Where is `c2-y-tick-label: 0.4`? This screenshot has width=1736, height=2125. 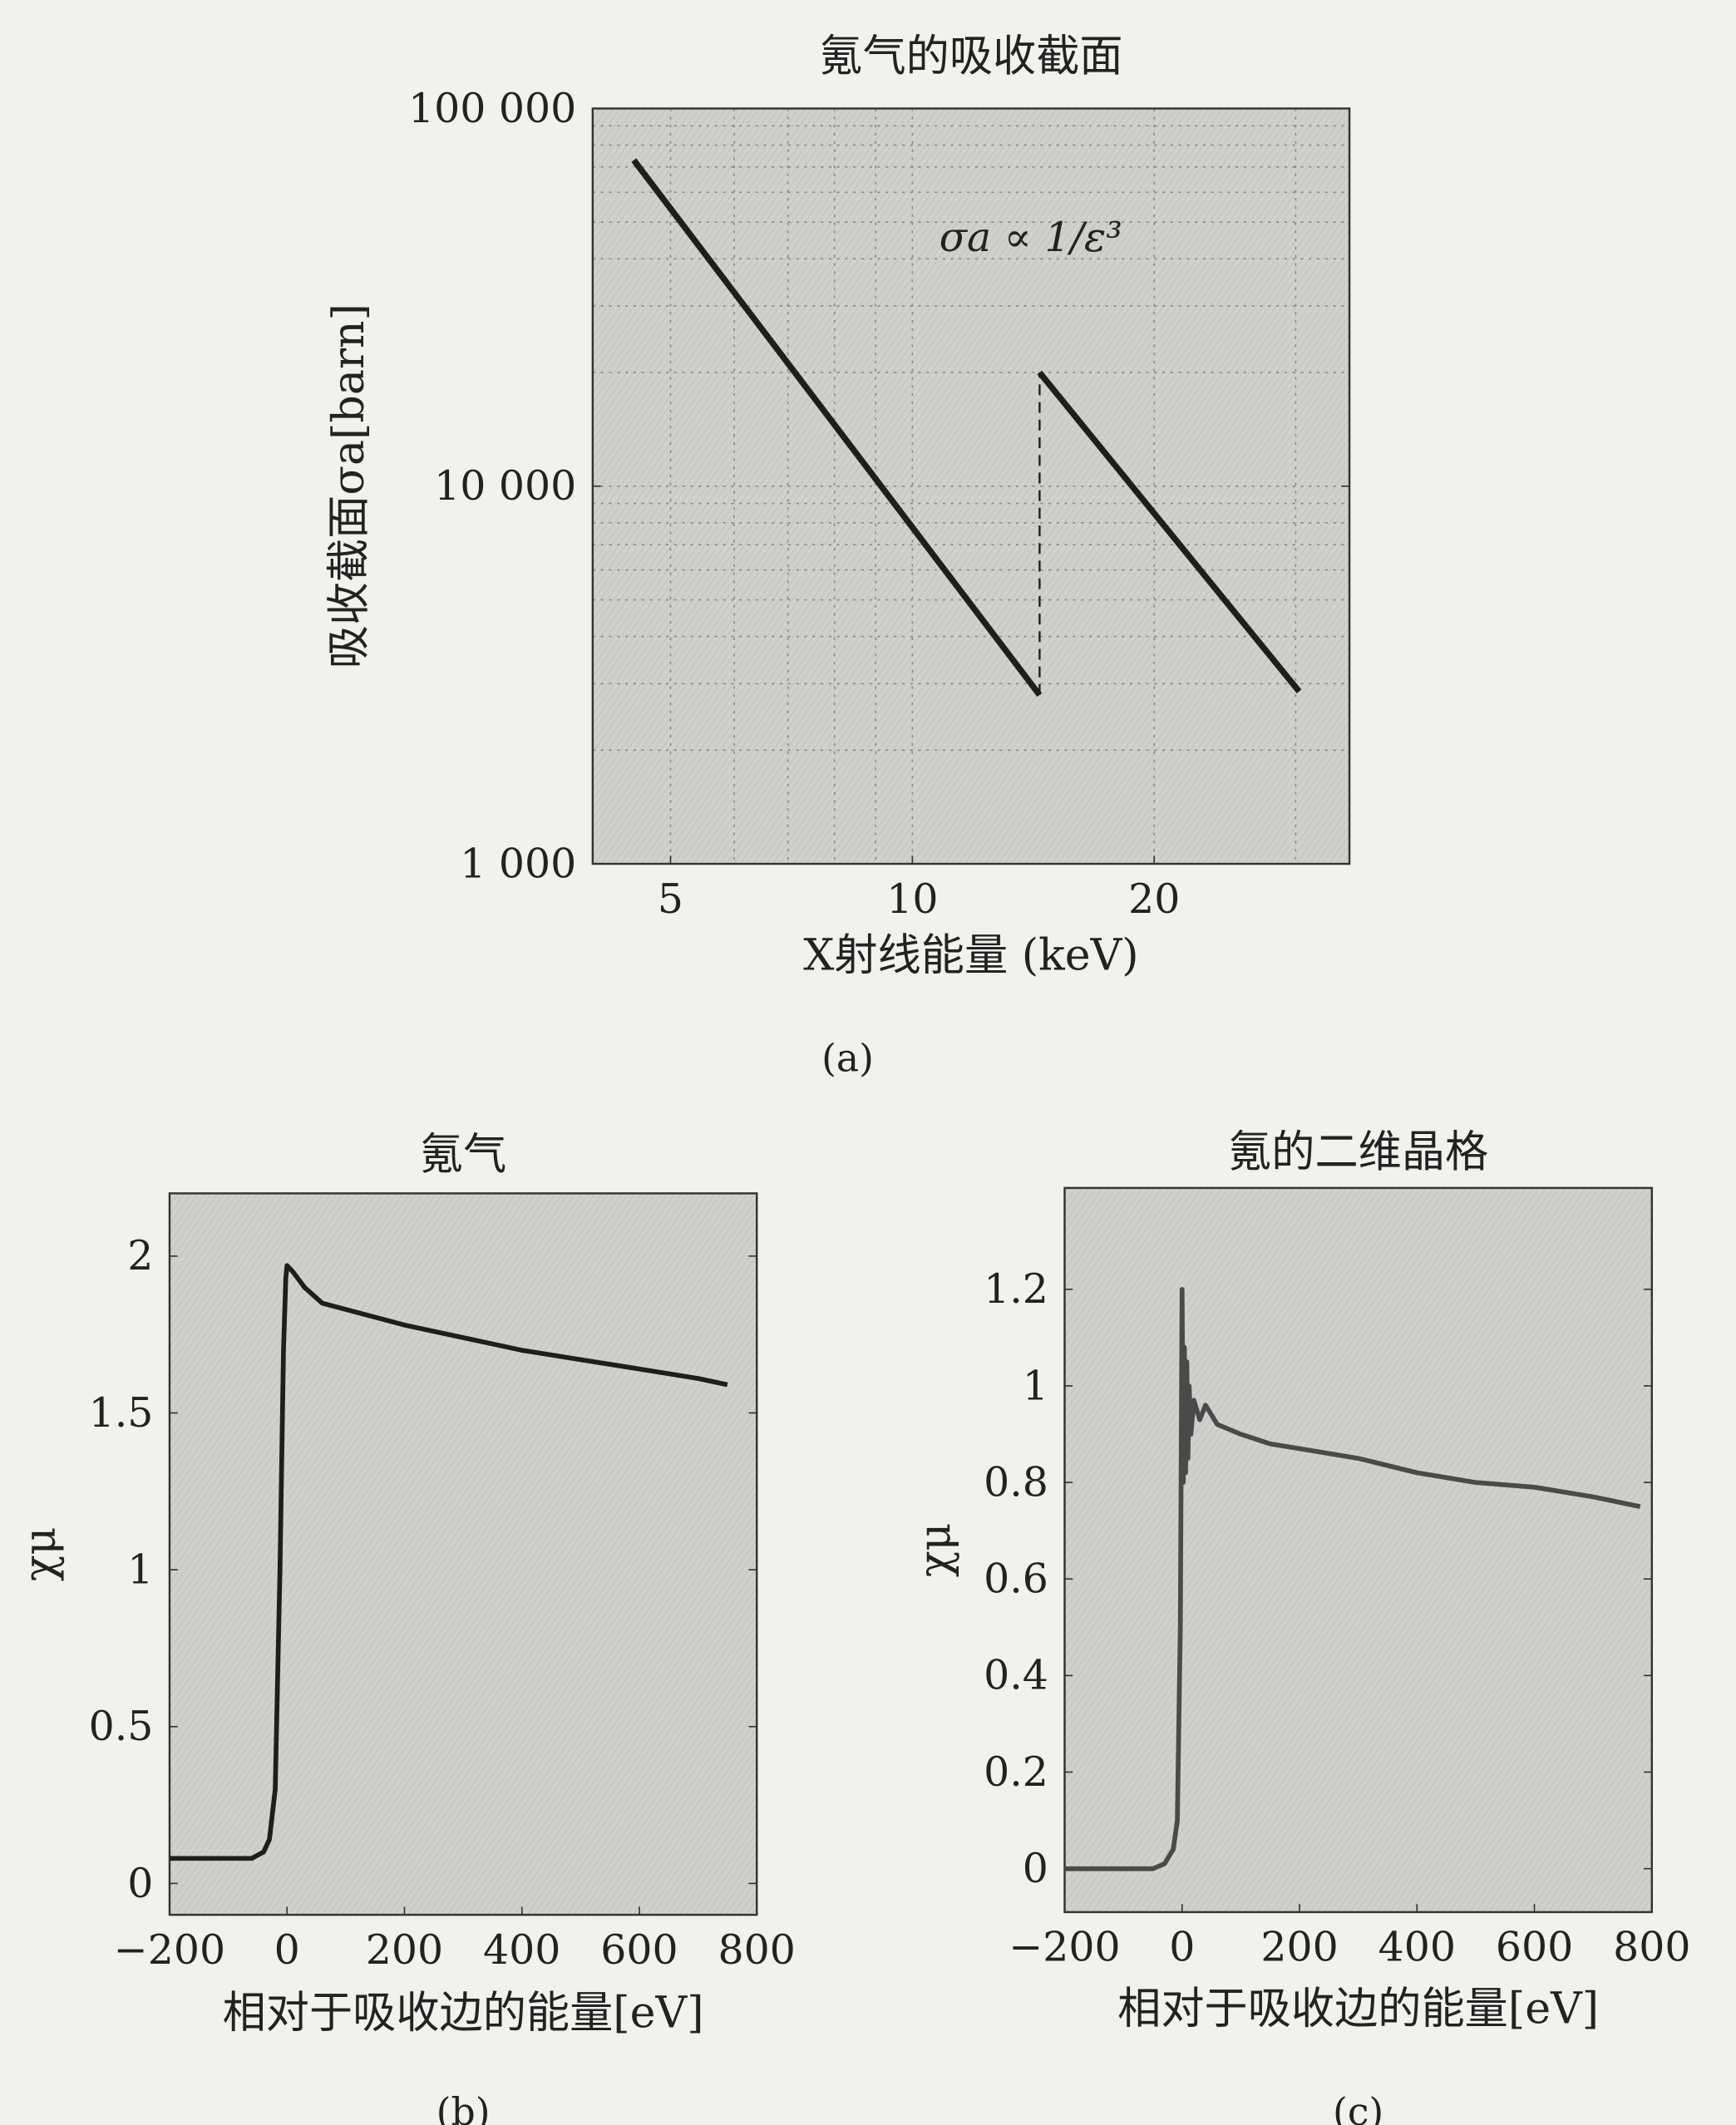 c2-y-tick-label: 0.4 is located at coordinates (1016, 1675).